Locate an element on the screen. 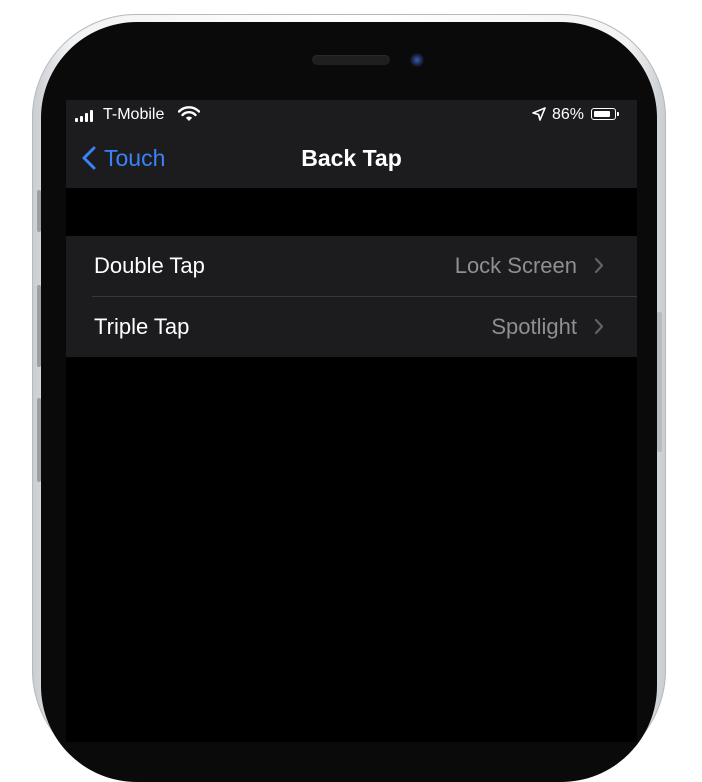  navigation-bar: Touch Back Tap is located at coordinates (351, 159).